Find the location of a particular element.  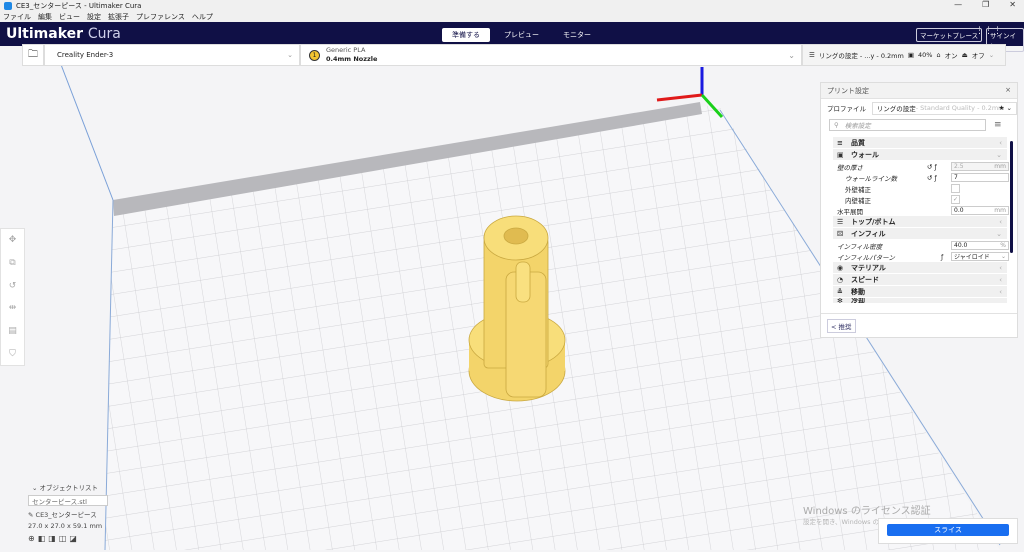

menu-view: ビュー is located at coordinates (69, 17).